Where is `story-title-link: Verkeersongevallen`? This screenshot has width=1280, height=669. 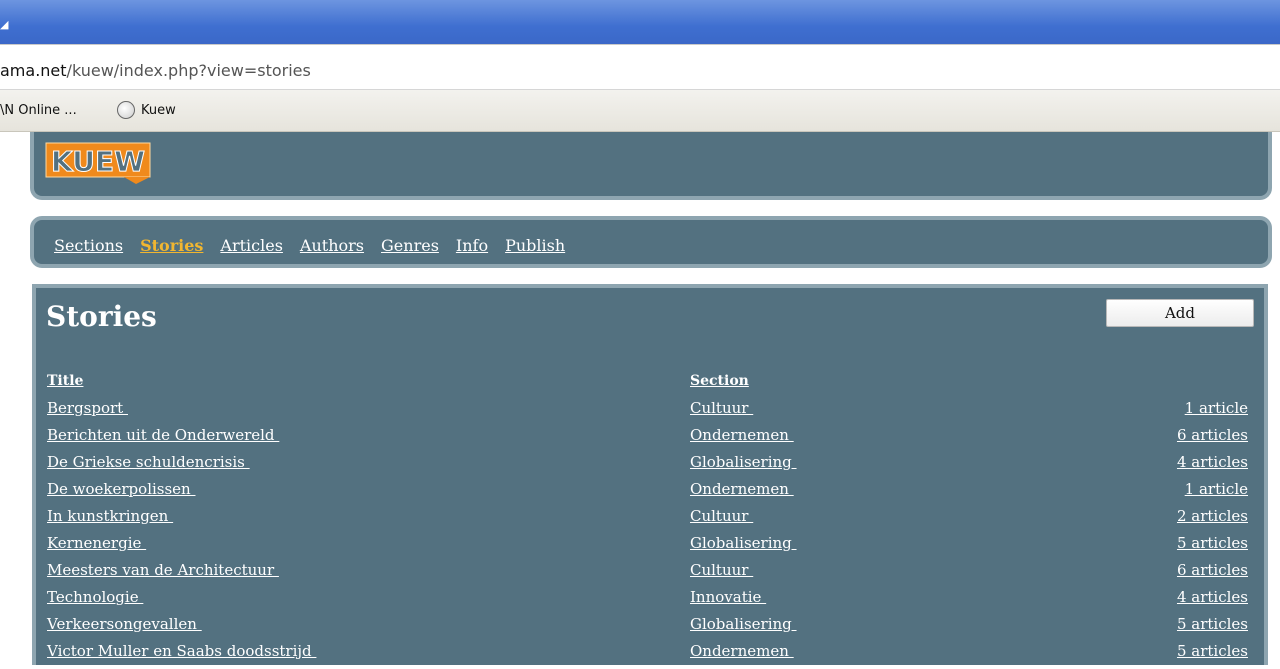
story-title-link: Verkeersongevallen is located at coordinates (124, 624).